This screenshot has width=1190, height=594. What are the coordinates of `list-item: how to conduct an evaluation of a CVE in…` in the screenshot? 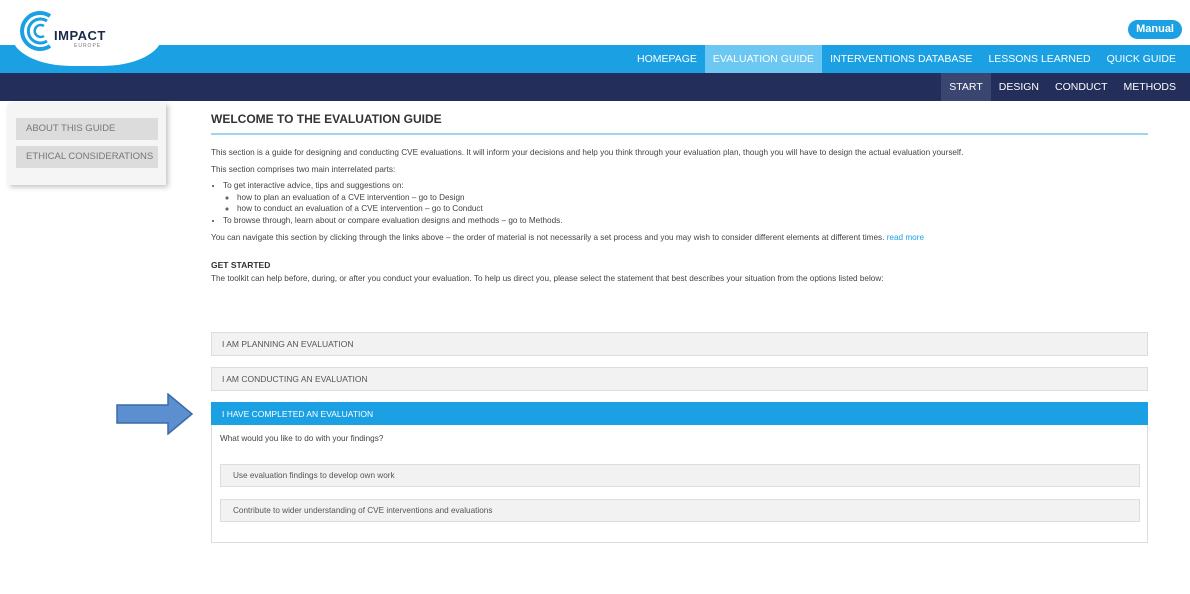 It's located at (692, 209).